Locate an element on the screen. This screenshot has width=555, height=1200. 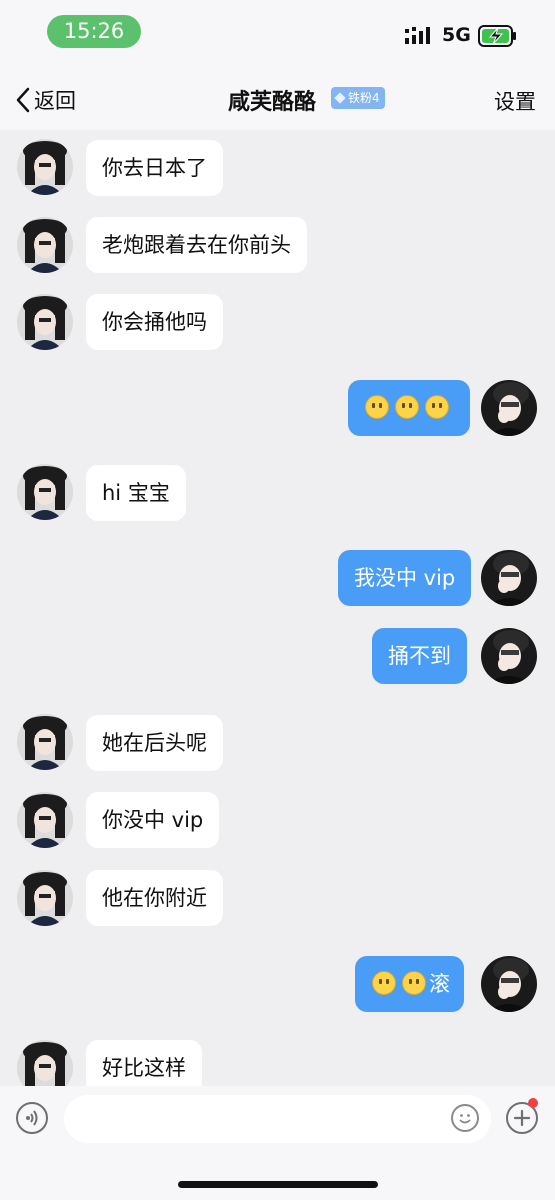
notification-dot is located at coordinates (533, 1103).